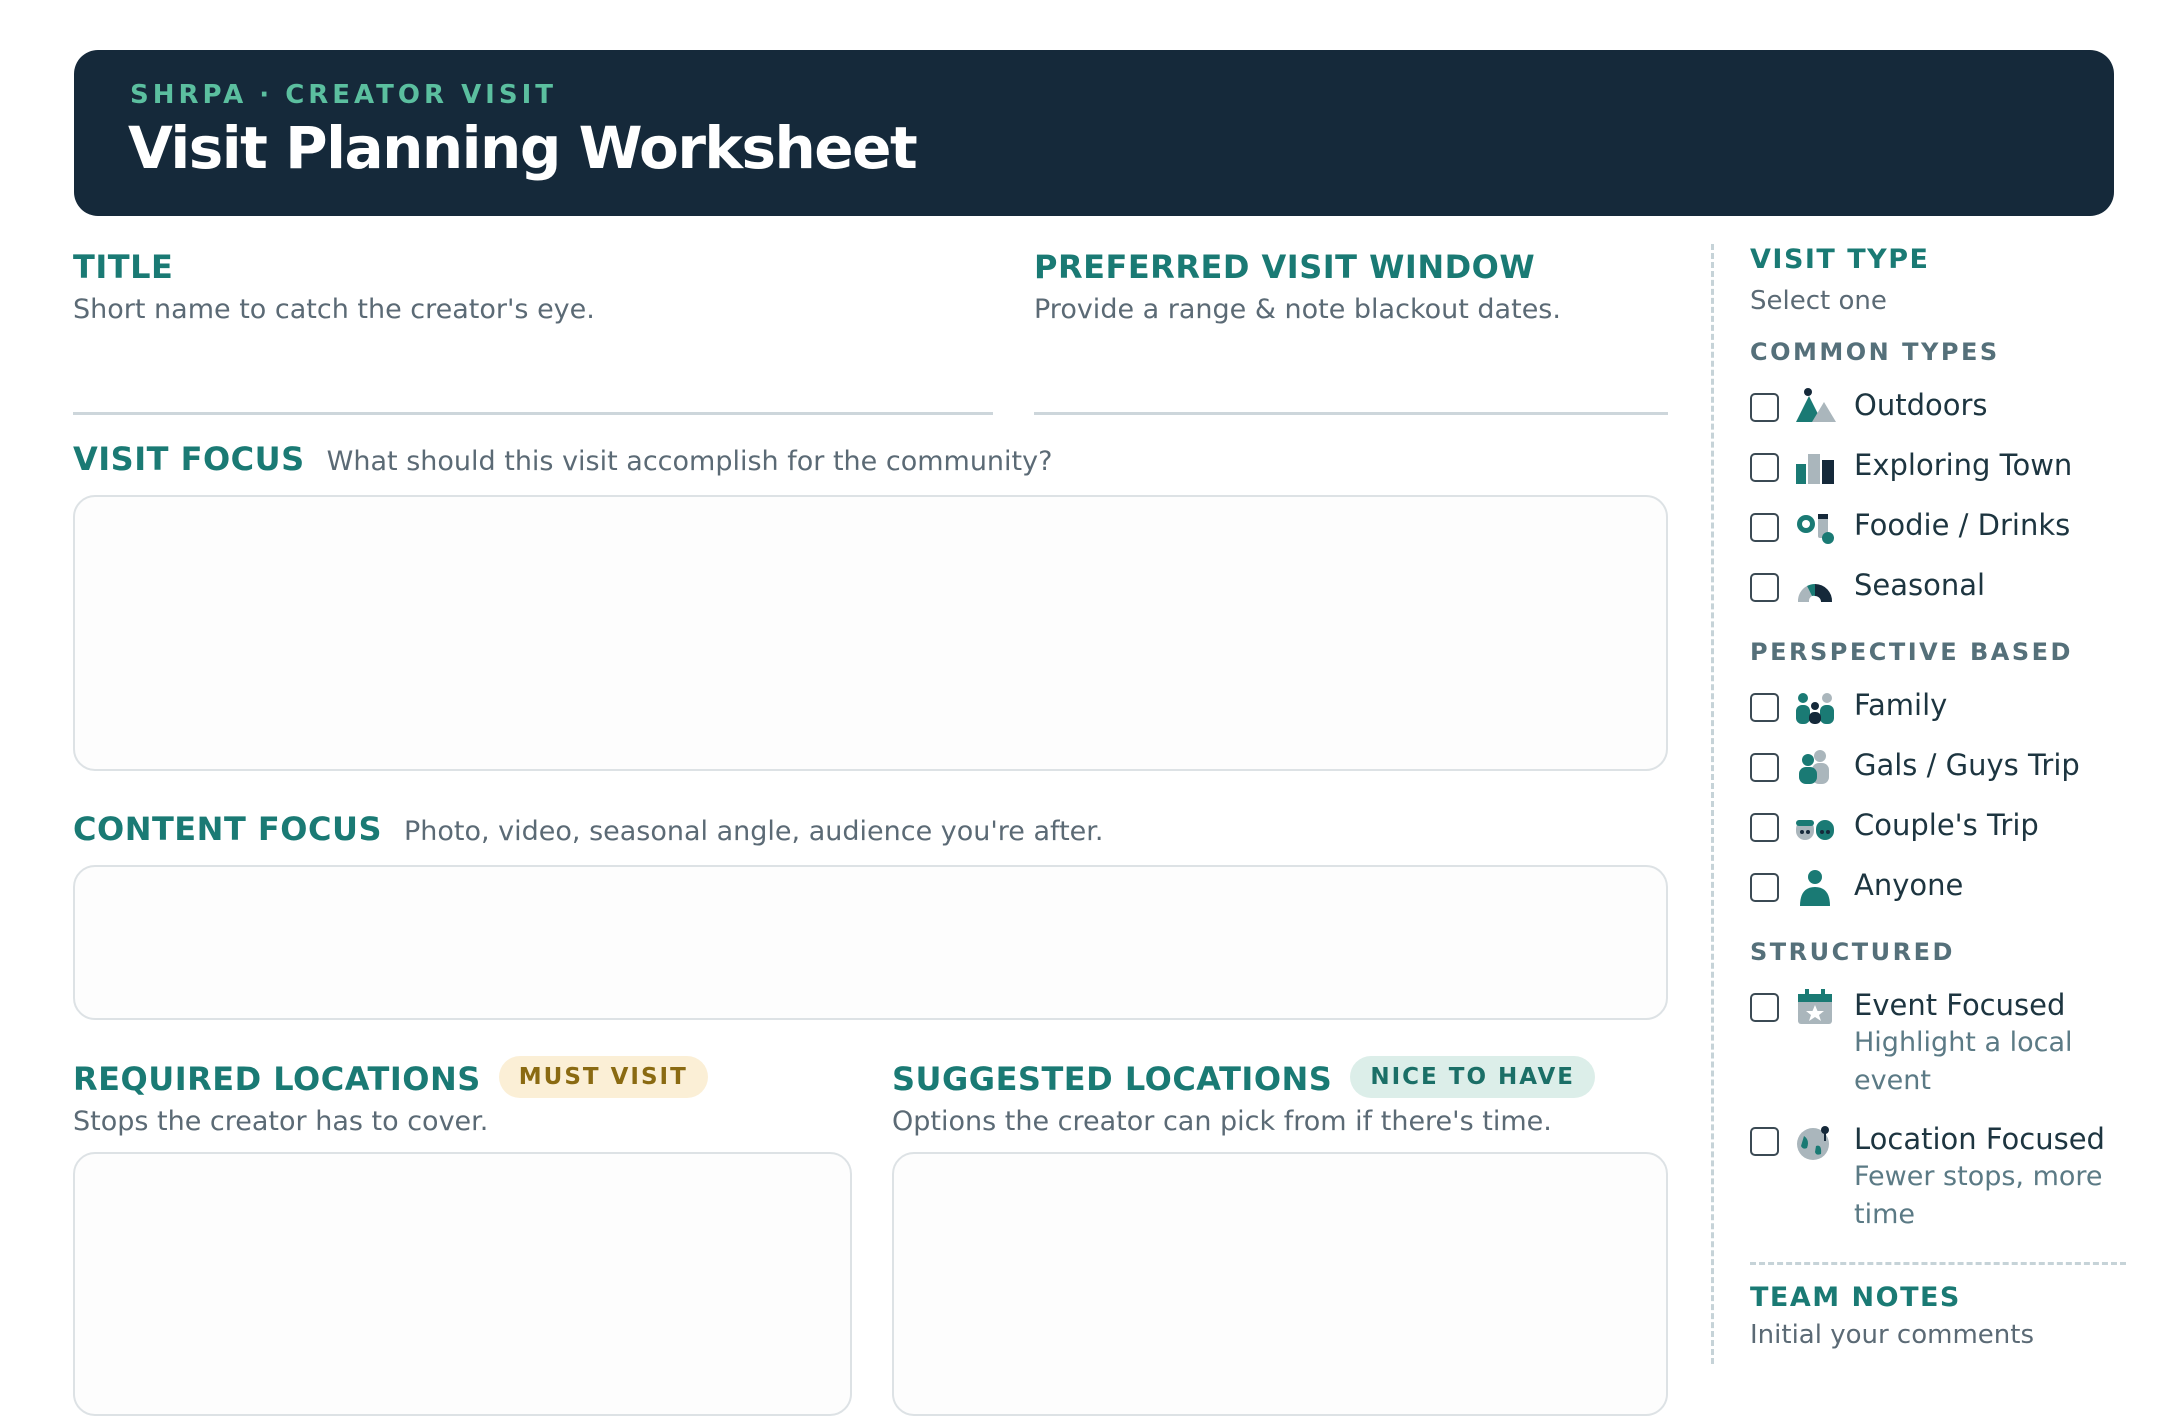  What do you see at coordinates (1875, 352) in the screenshot?
I see `group-common-types: COMMON TYPES` at bounding box center [1875, 352].